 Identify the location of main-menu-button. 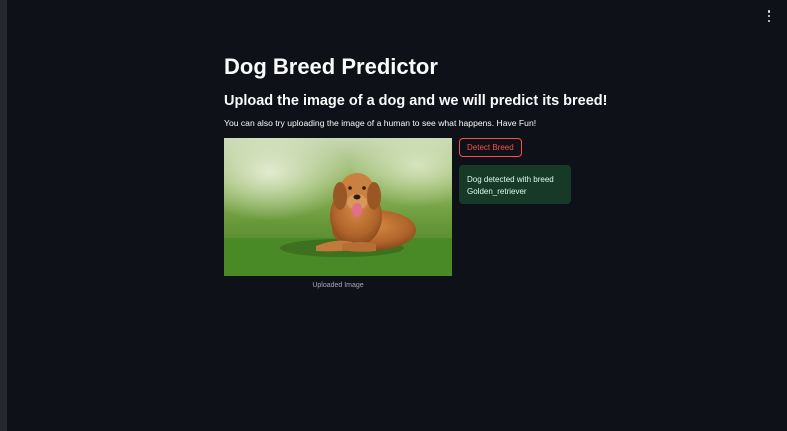
(769, 16).